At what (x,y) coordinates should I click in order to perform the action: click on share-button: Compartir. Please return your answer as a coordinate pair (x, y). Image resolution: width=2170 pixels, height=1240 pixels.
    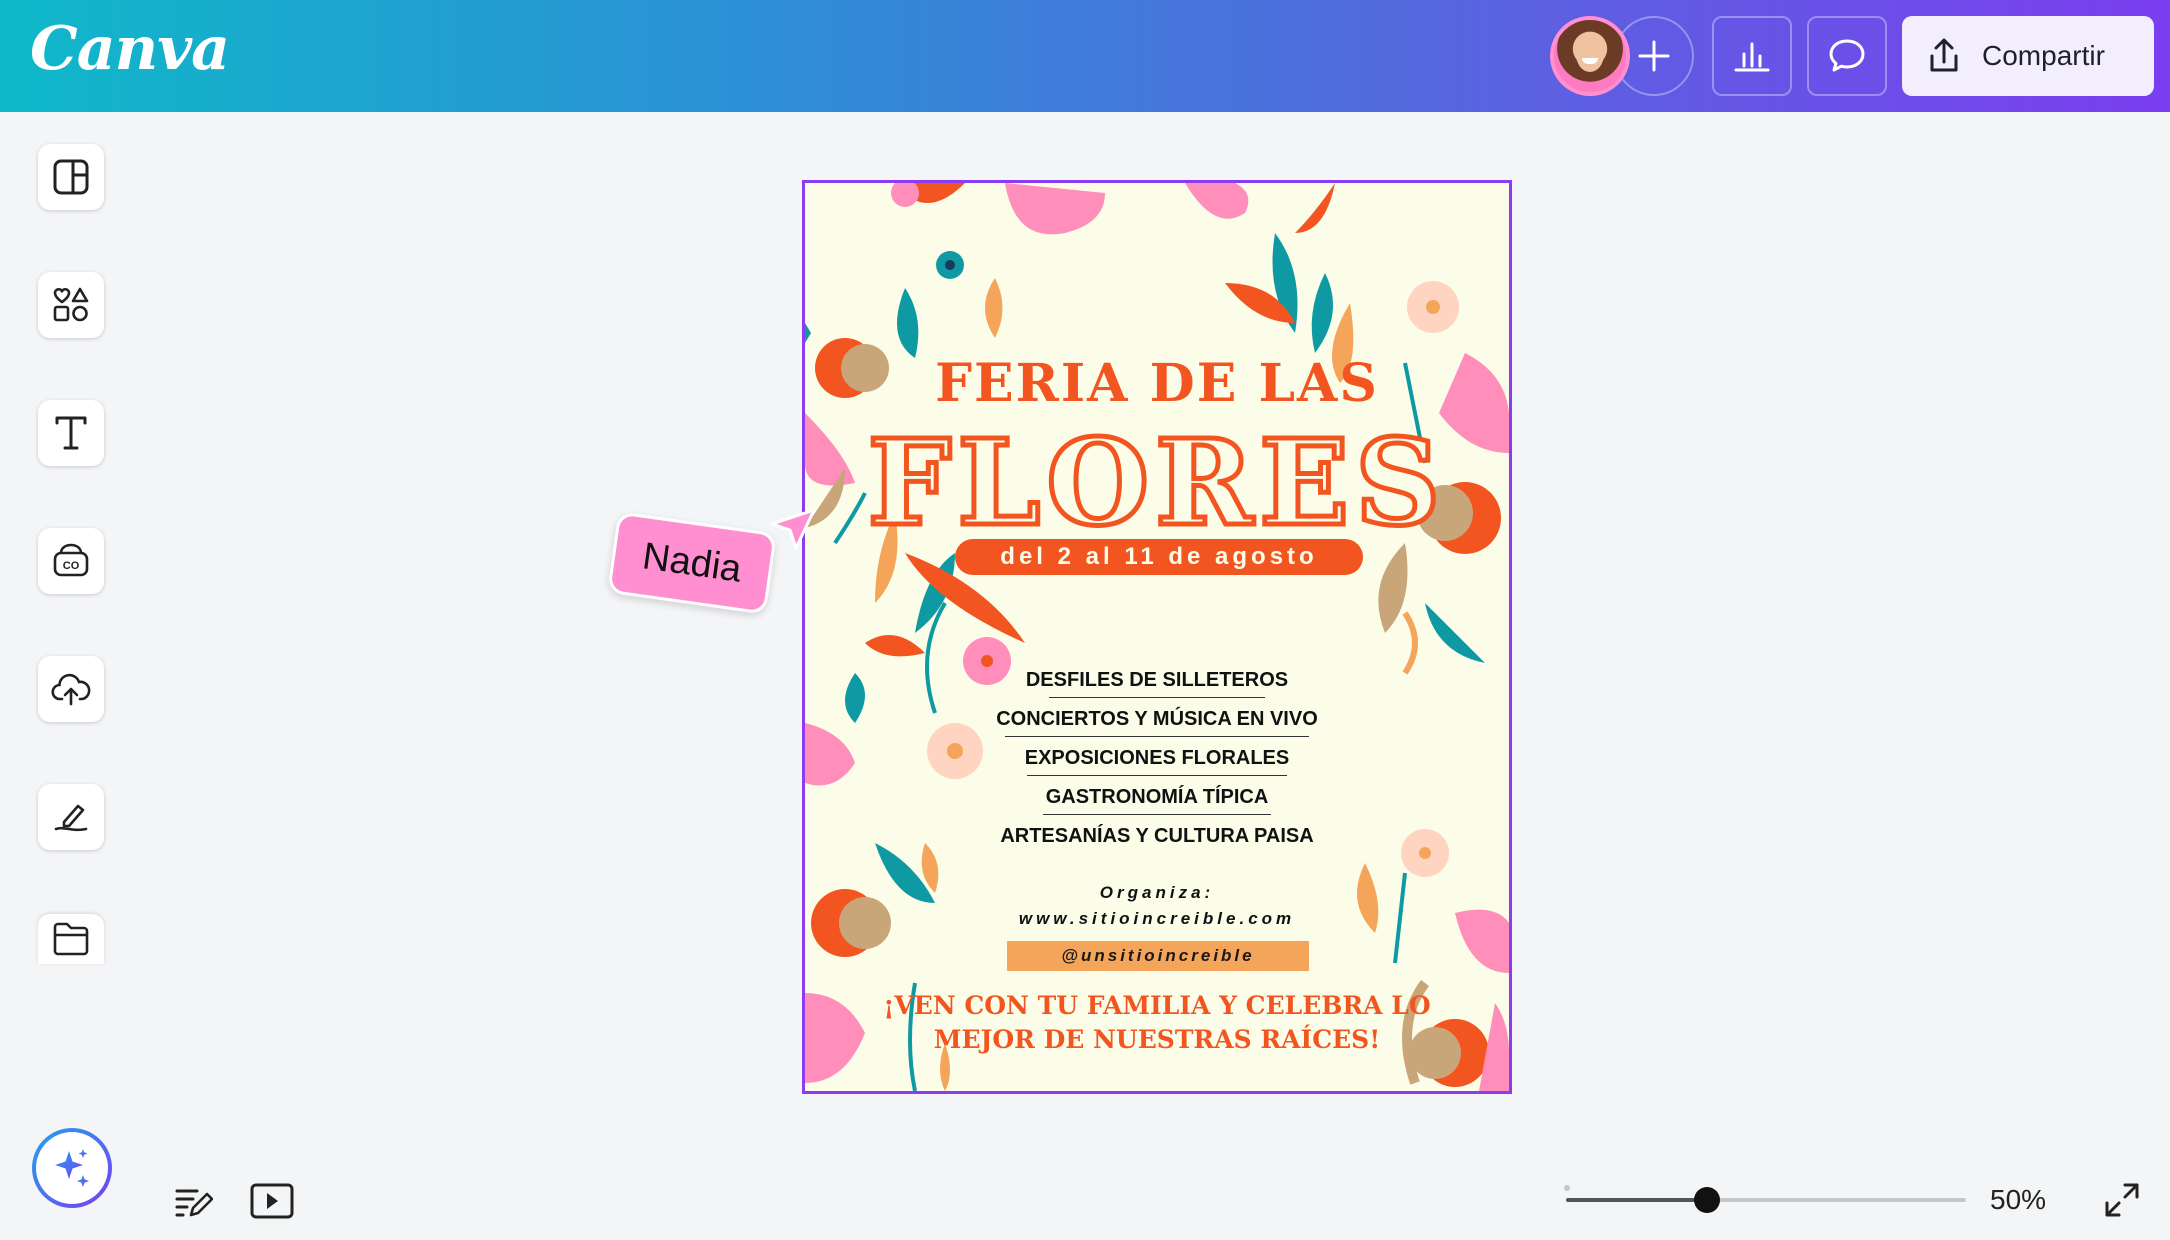
    Looking at the image, I should click on (2028, 56).